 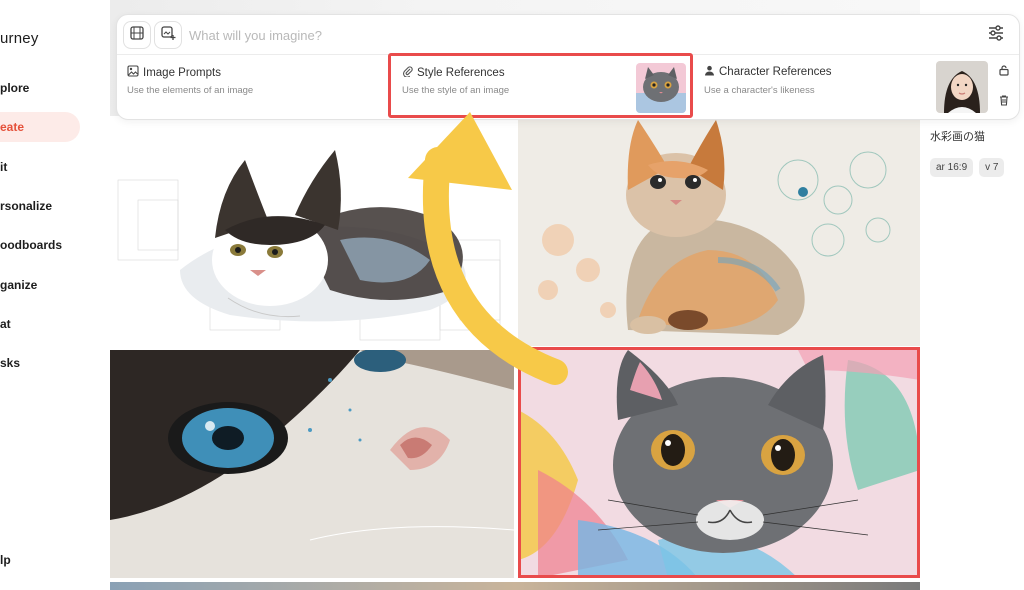 I want to click on sidebar-item-edit: it, so click(x=40, y=167).